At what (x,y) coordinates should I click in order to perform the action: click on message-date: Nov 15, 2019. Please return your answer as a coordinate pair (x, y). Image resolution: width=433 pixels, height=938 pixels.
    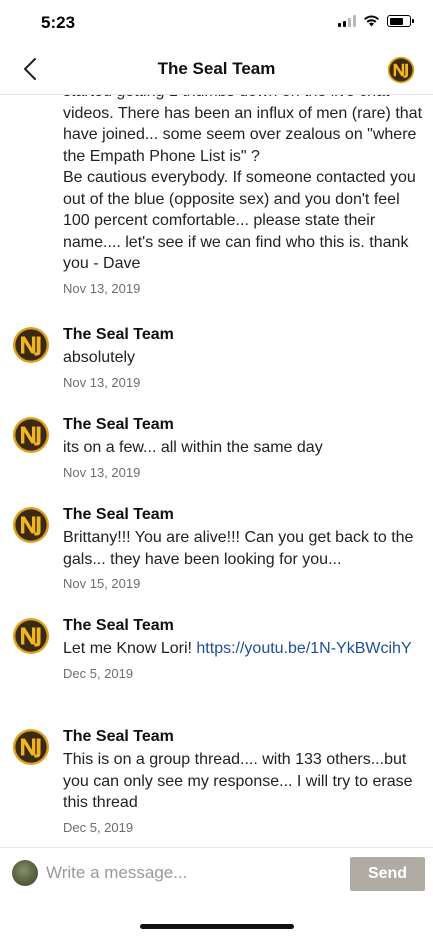
    Looking at the image, I should click on (102, 583).